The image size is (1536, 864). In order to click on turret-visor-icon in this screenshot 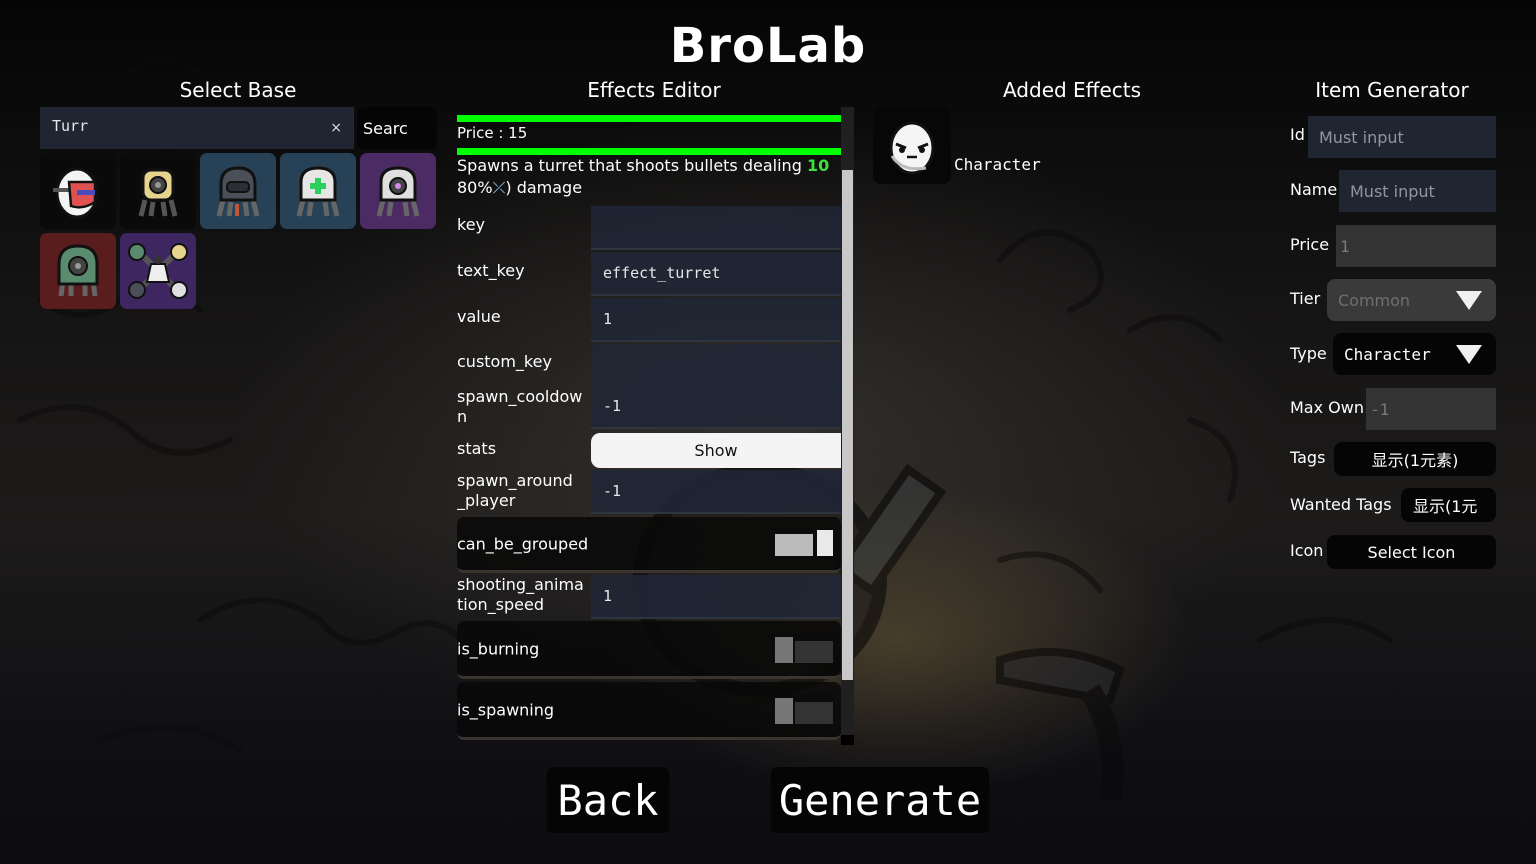, I will do `click(238, 191)`.